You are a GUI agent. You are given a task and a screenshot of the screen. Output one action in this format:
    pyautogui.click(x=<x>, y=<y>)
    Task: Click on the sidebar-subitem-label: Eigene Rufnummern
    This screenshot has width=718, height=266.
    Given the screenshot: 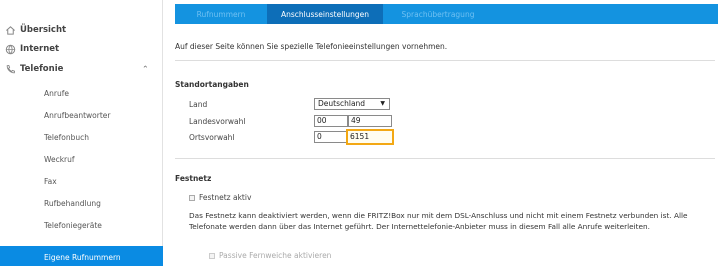 What is the action you would take?
    pyautogui.click(x=82, y=257)
    